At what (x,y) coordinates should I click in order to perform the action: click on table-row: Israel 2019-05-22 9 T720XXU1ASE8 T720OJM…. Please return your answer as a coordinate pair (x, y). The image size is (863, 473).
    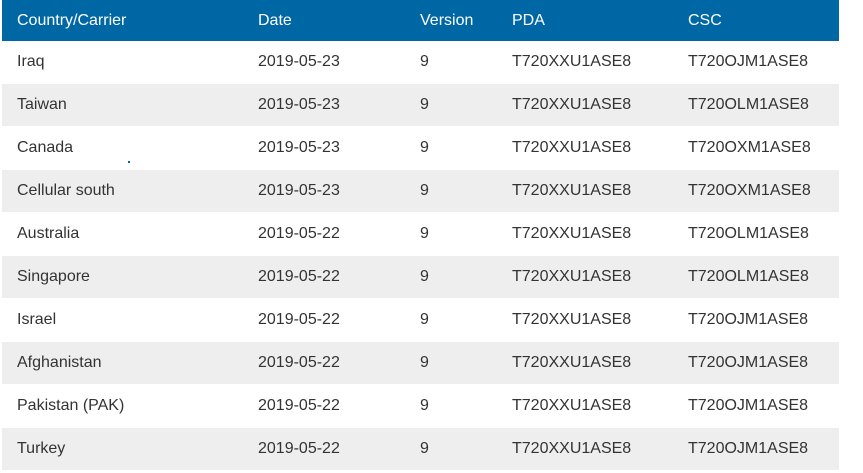
    Looking at the image, I should click on (420, 320).